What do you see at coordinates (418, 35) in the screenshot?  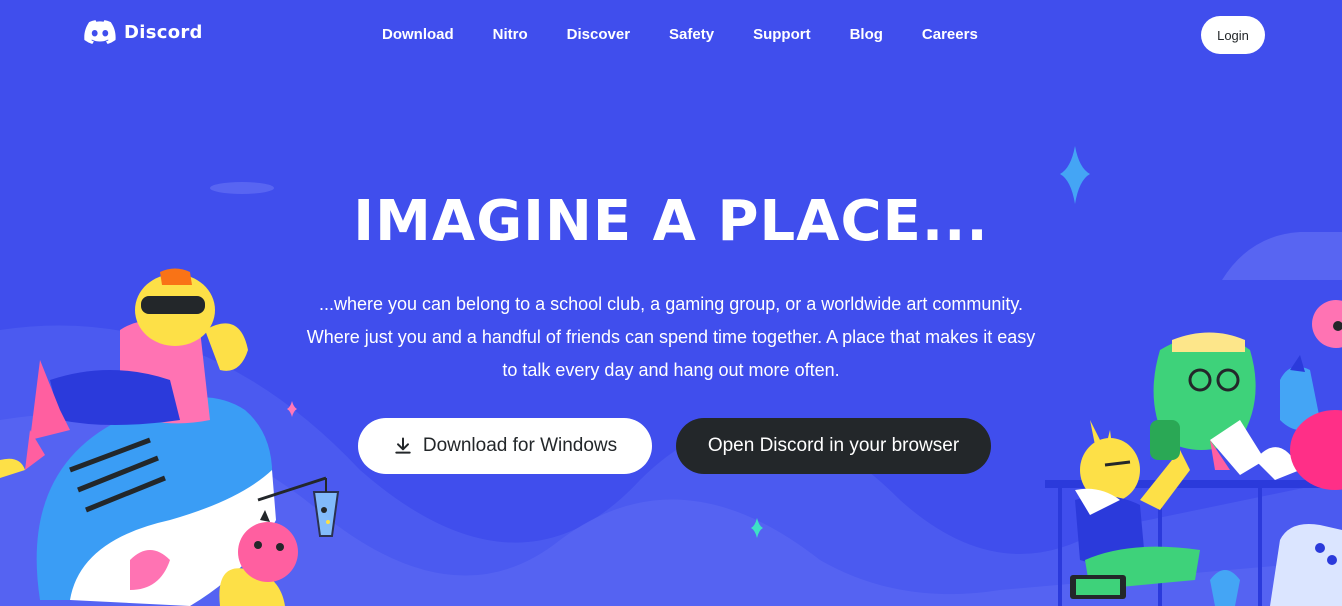 I see `nav-item-download: Download` at bounding box center [418, 35].